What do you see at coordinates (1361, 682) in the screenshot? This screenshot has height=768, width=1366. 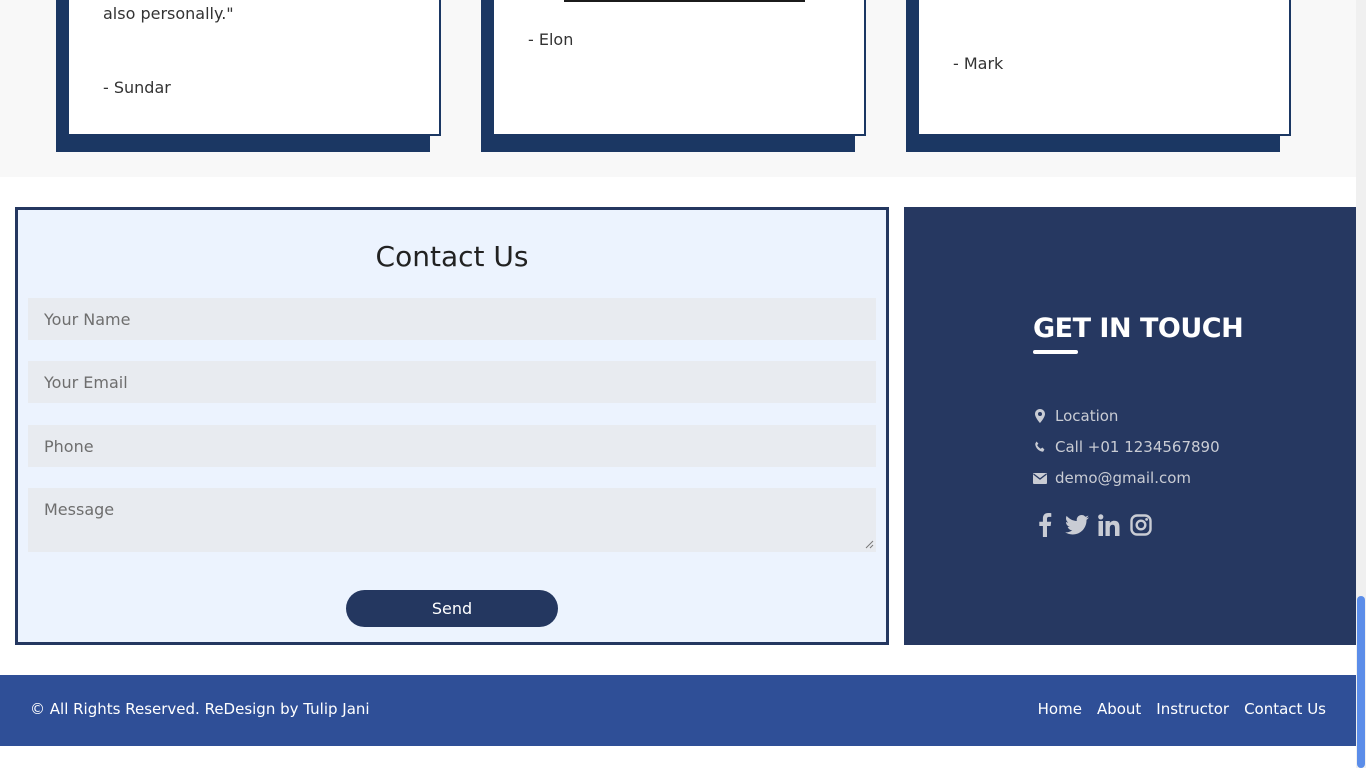 I see `scrollbar-thumb` at bounding box center [1361, 682].